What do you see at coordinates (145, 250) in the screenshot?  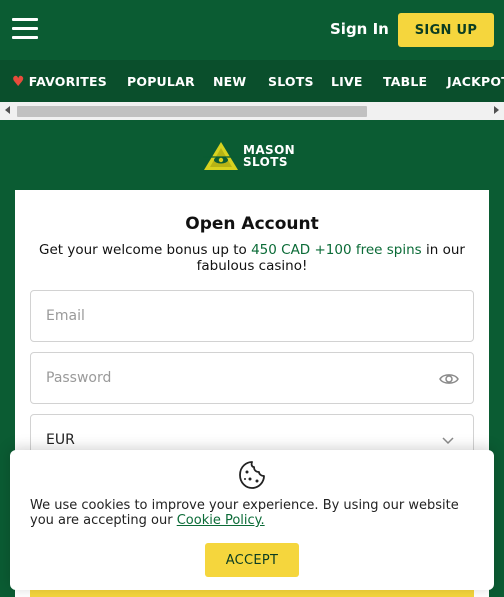 I see `bonus-text-pre: Get your welcome bonus up to` at bounding box center [145, 250].